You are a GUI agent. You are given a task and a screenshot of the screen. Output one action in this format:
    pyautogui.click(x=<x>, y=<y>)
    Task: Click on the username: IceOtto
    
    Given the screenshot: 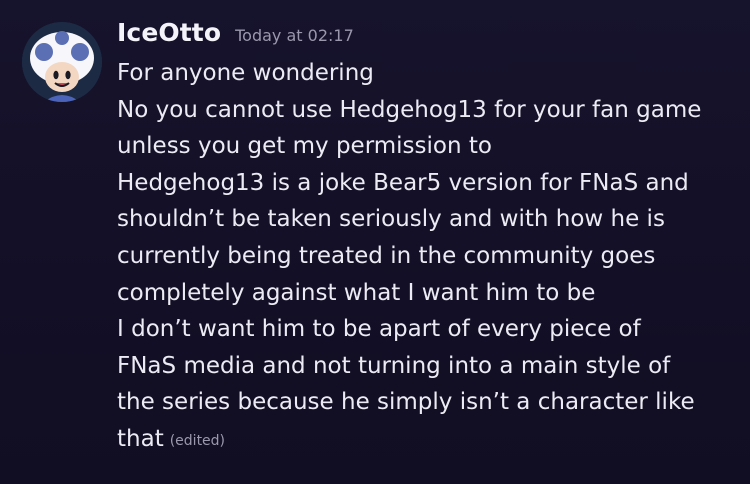 What is the action you would take?
    pyautogui.click(x=169, y=32)
    